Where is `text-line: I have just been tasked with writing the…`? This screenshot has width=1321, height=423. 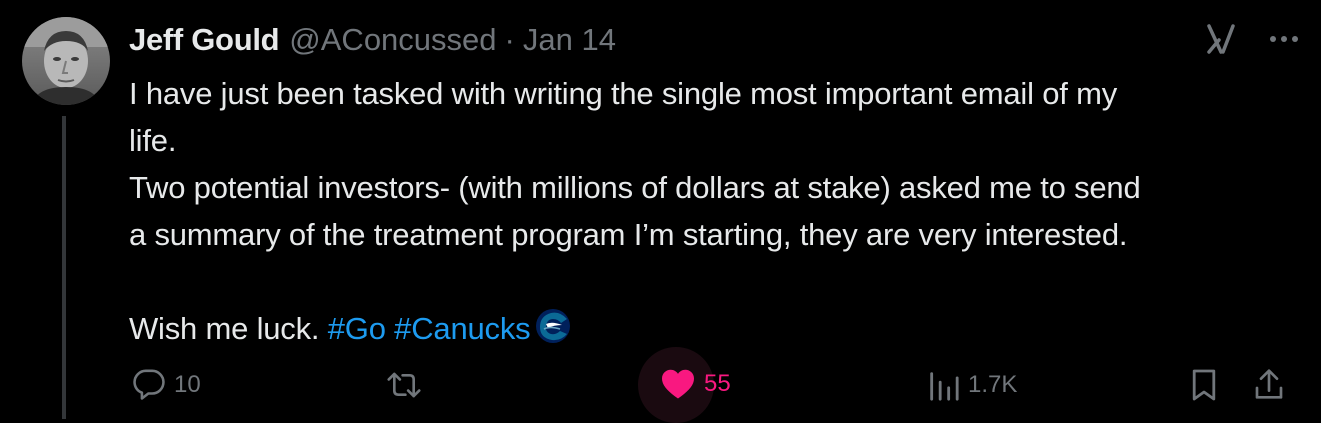
text-line: I have just been tasked with writing the… is located at coordinates (623, 93).